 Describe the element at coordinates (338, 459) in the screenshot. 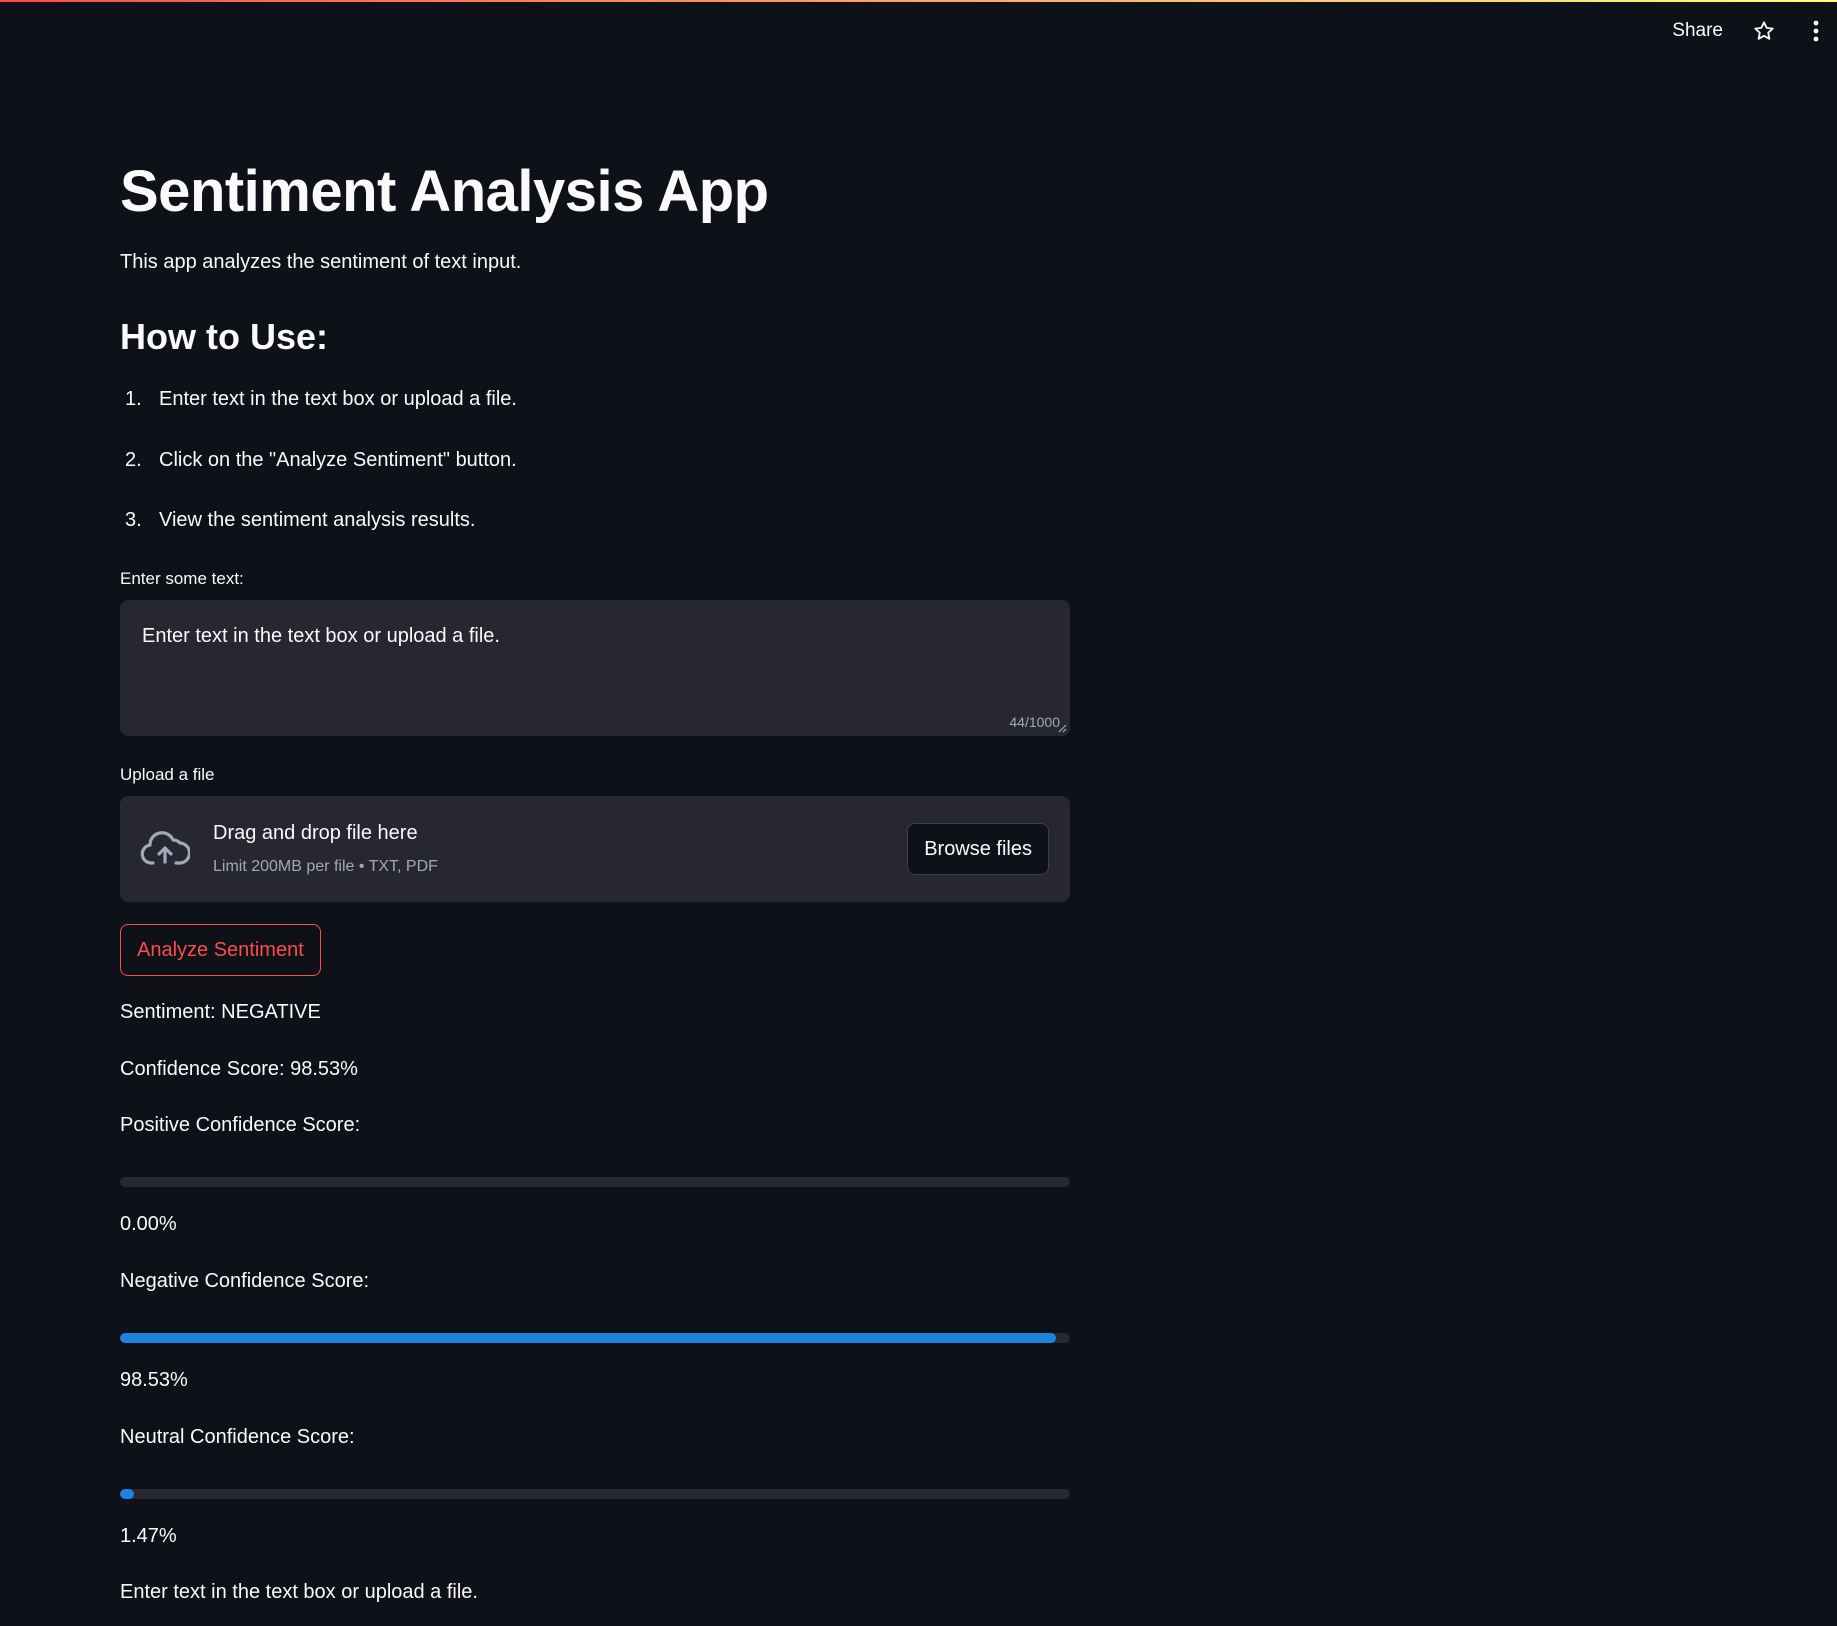

I see `step-text: Click on the "Analyze Sentiment" button.` at that location.